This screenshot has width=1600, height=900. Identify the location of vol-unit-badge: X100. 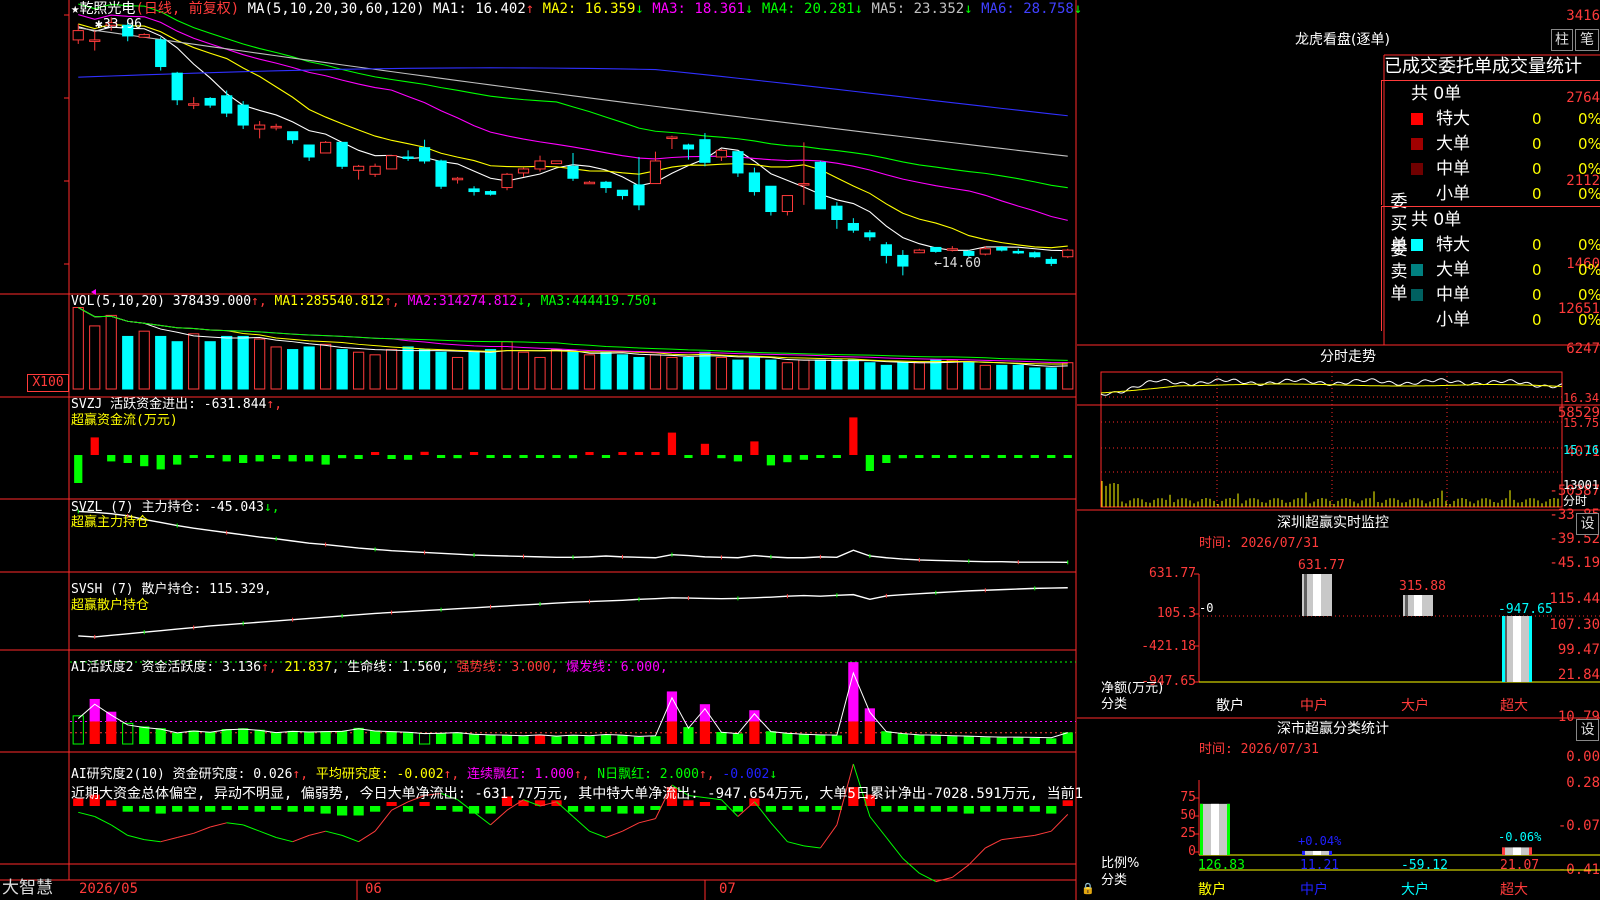
(48, 383).